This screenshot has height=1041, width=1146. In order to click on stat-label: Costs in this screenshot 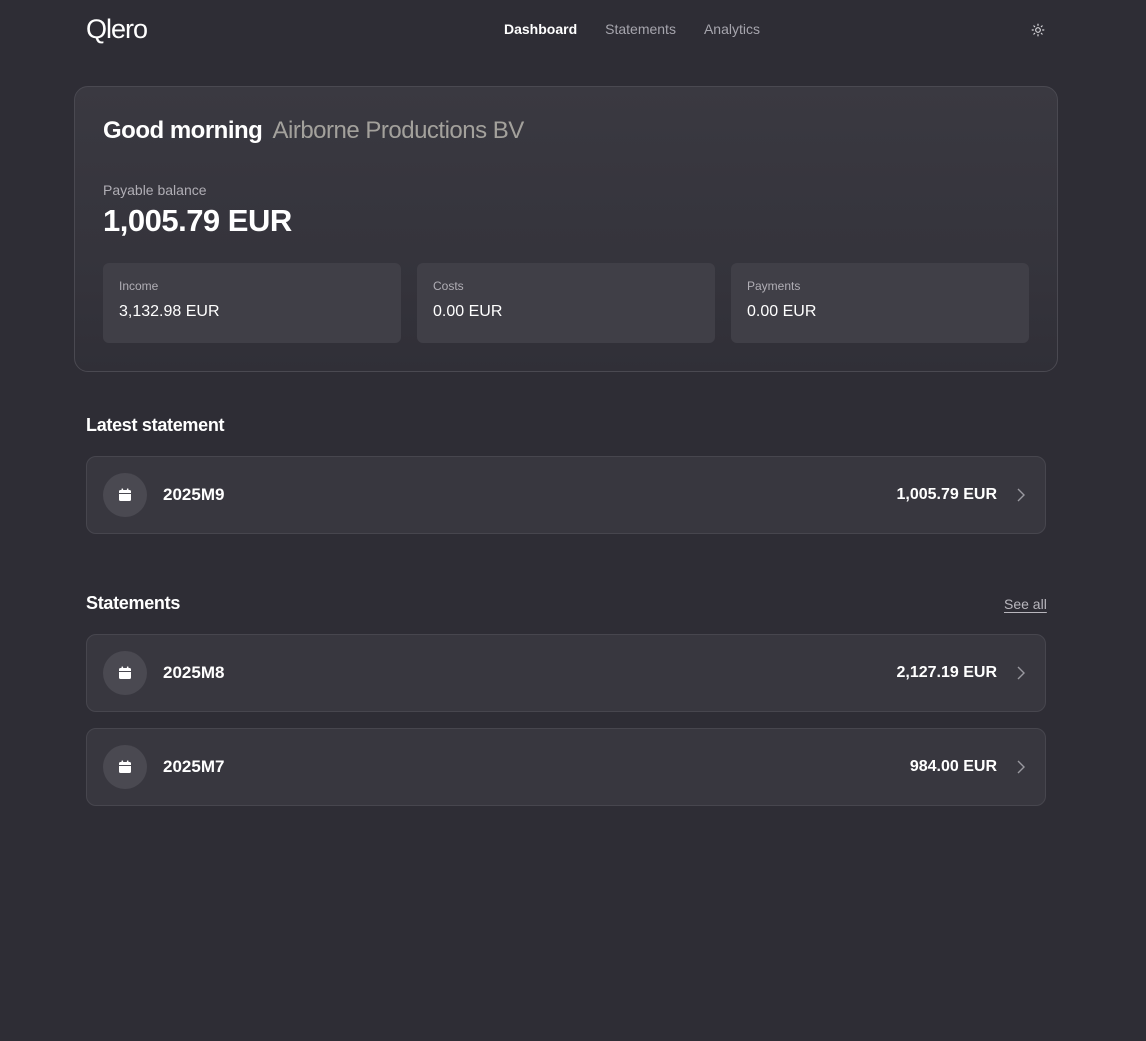, I will do `click(448, 286)`.